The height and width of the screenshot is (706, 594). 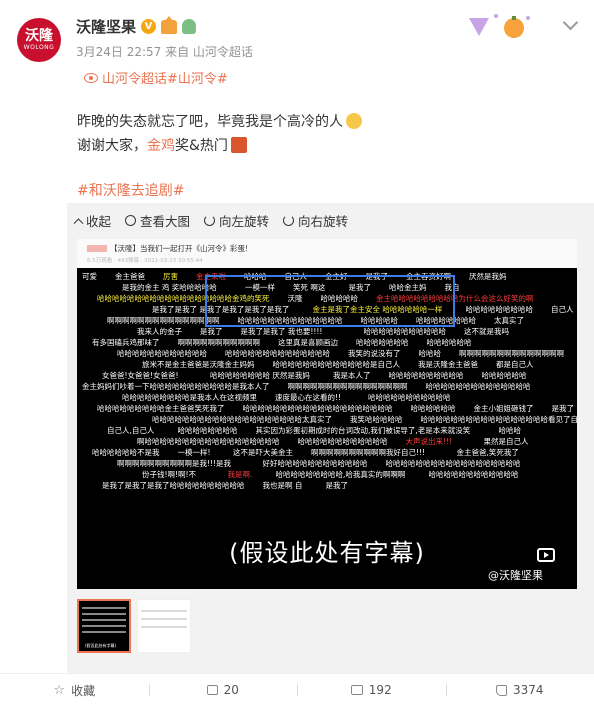 What do you see at coordinates (488, 276) in the screenshot?
I see `danmaku-comment: 厌然是我妈` at bounding box center [488, 276].